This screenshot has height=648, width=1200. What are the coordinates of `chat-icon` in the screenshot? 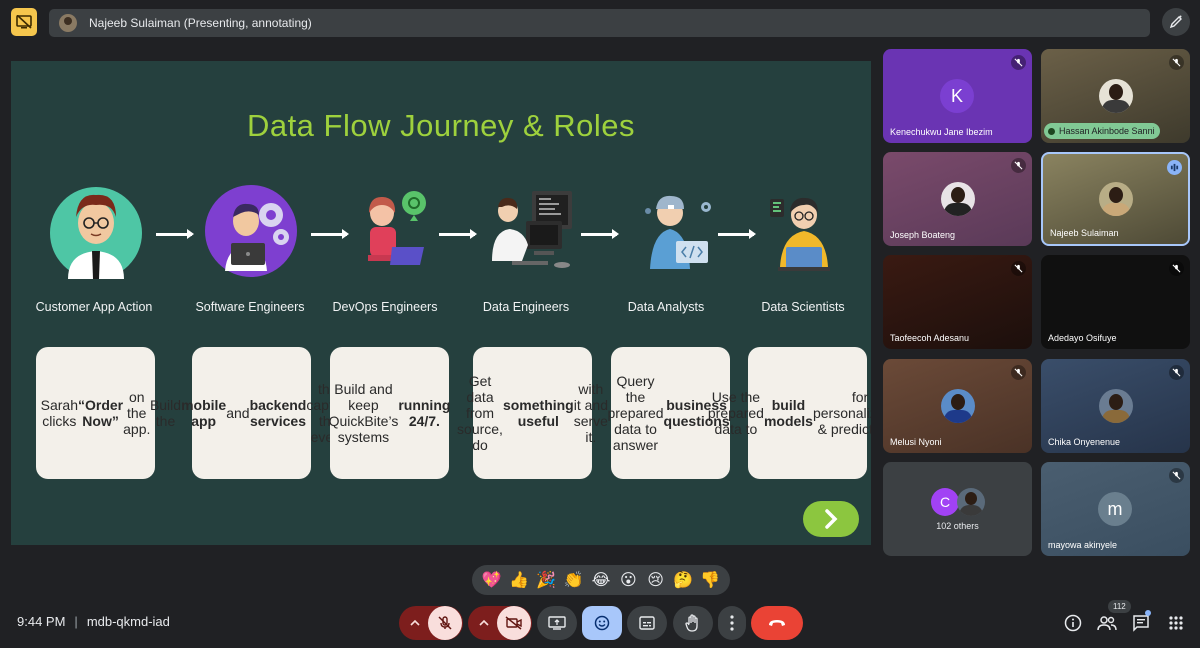 It's located at (1141, 623).